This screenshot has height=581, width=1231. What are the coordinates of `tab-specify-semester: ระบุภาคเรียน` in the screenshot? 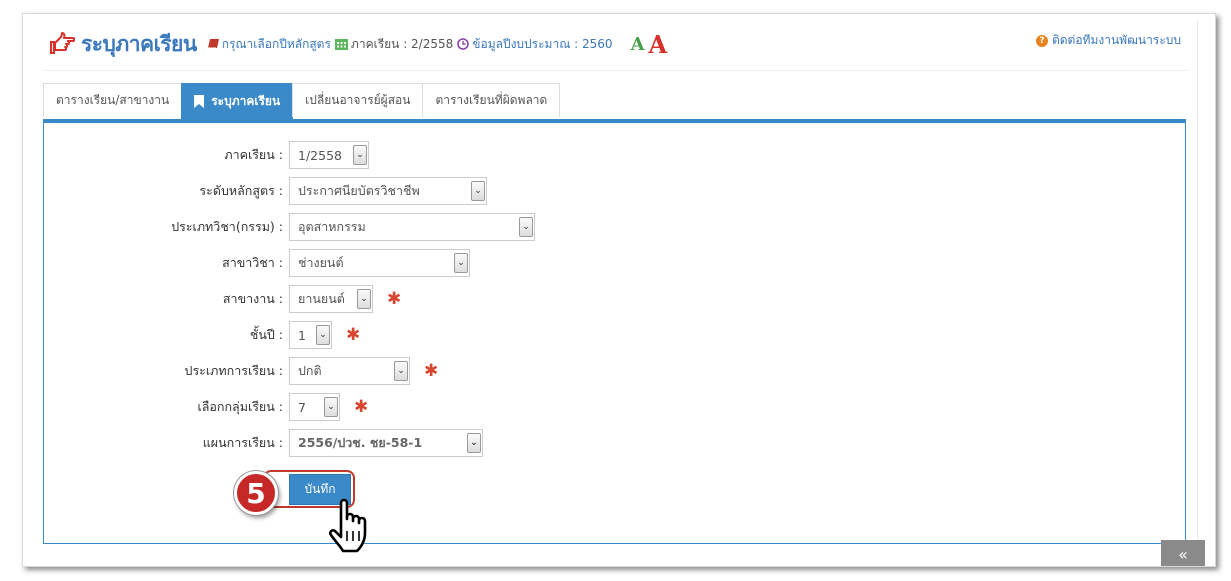 It's located at (237, 101).